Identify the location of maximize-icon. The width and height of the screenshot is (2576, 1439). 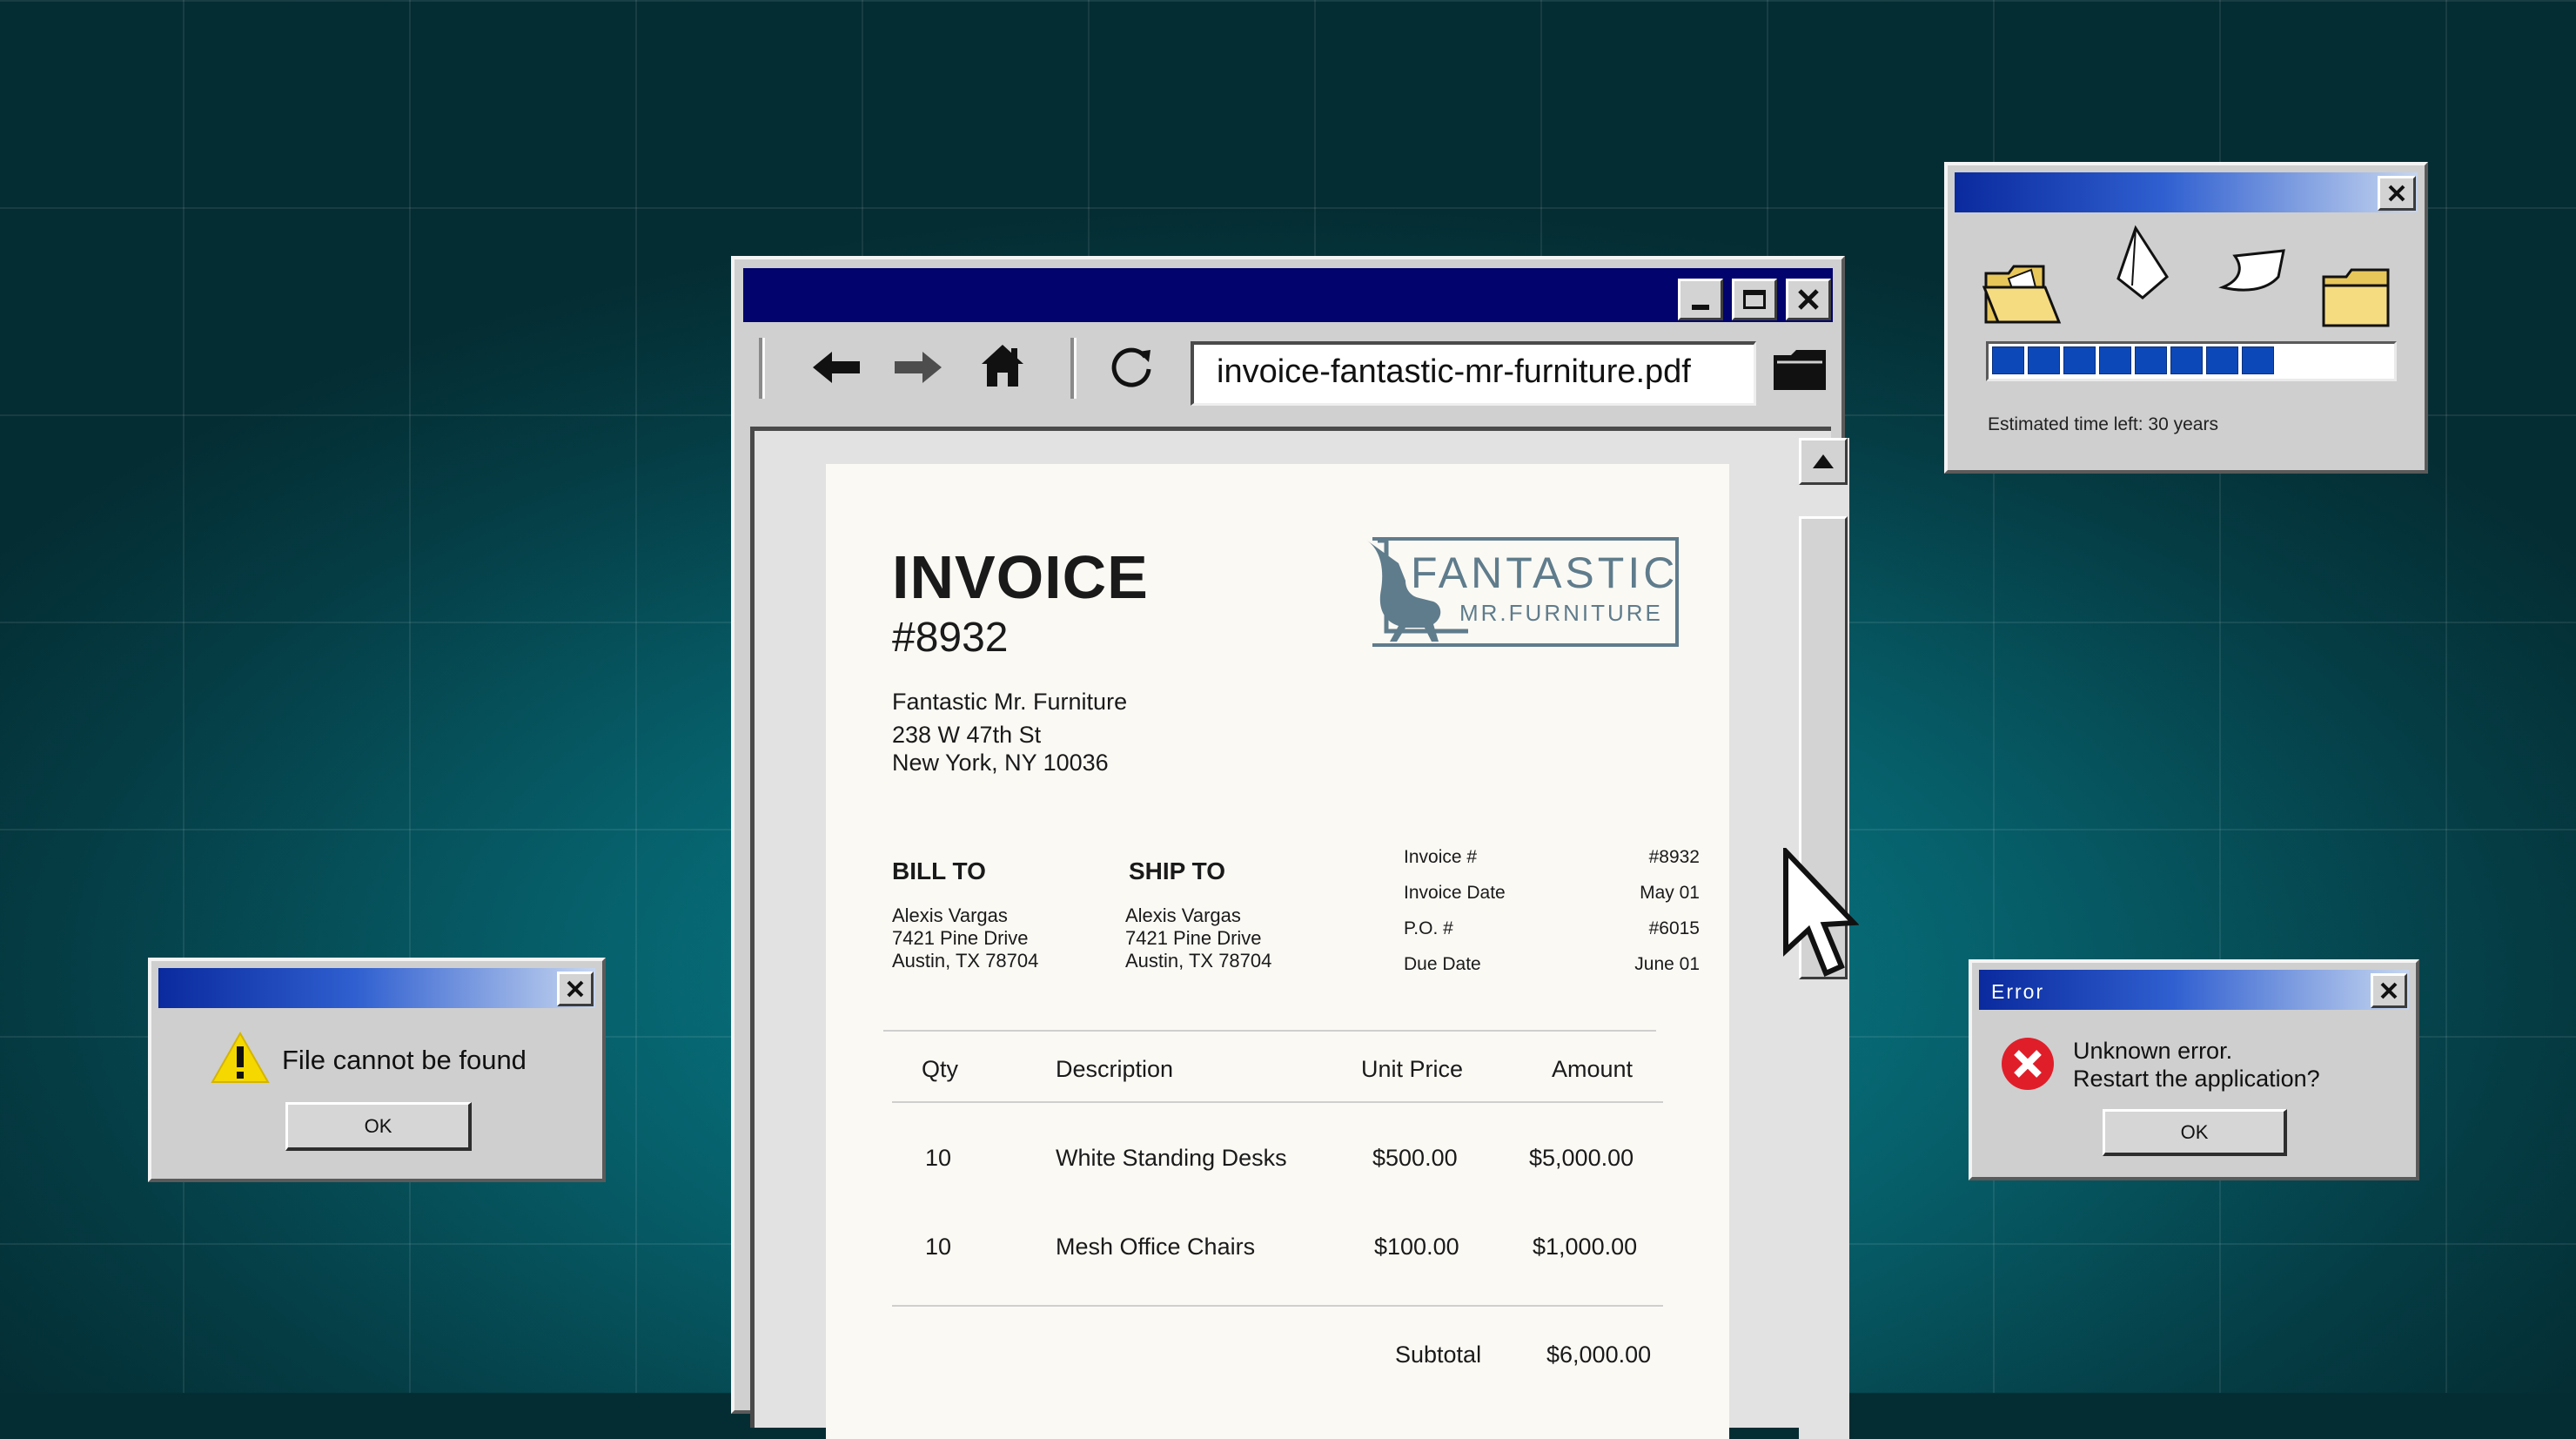
(1754, 299).